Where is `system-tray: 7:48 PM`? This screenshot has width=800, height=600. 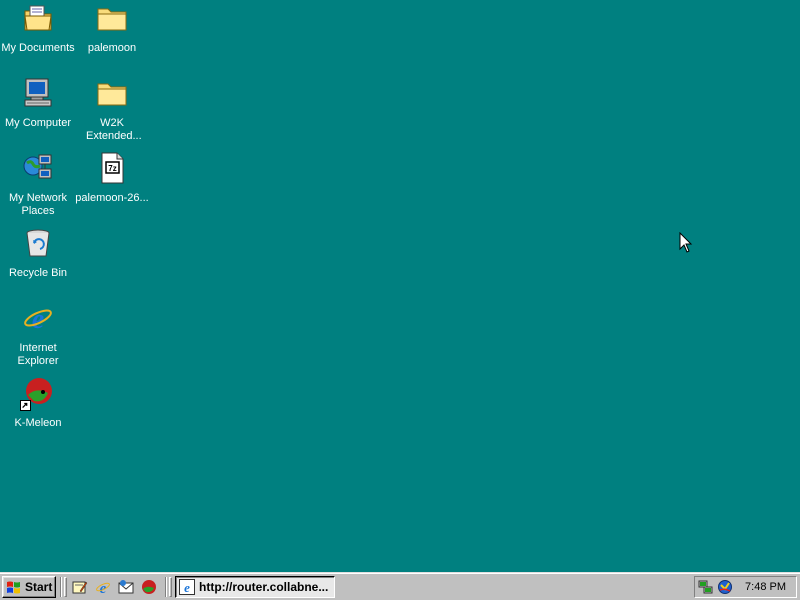 system-tray: 7:48 PM is located at coordinates (745, 587).